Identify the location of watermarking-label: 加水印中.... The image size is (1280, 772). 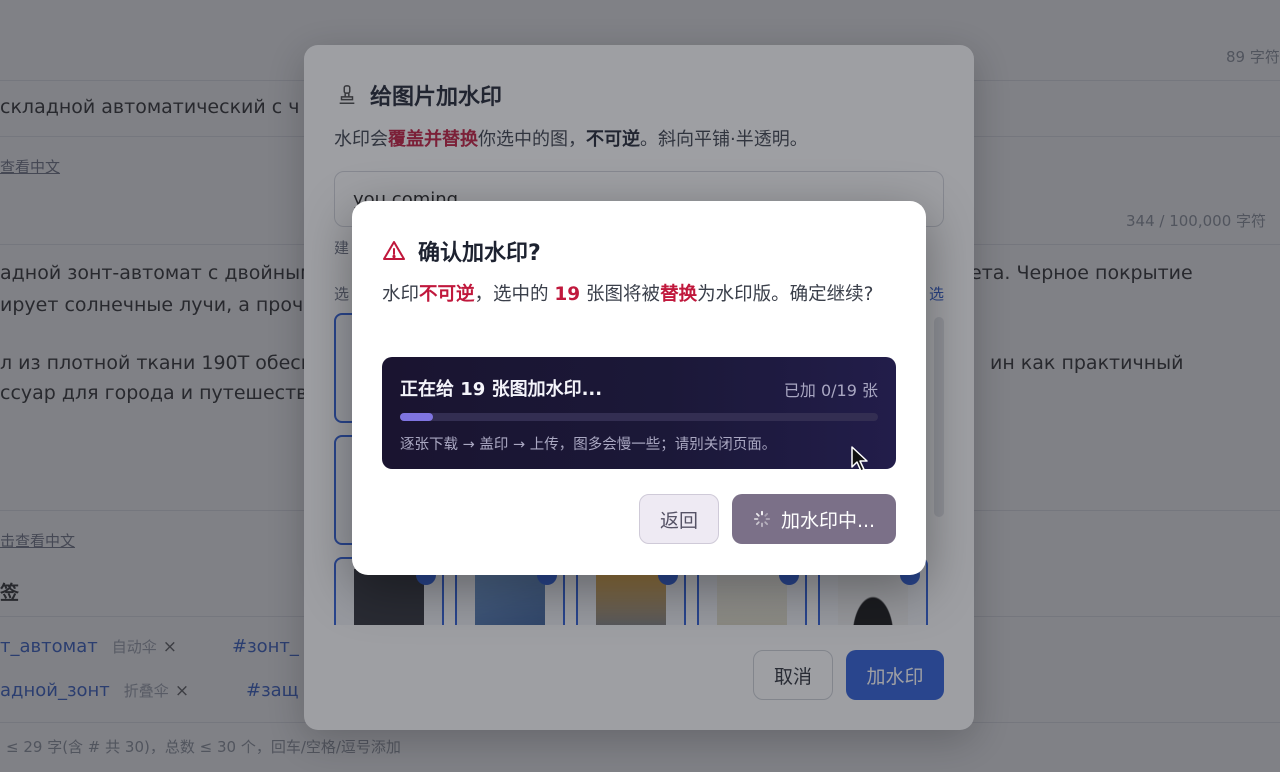
(828, 520).